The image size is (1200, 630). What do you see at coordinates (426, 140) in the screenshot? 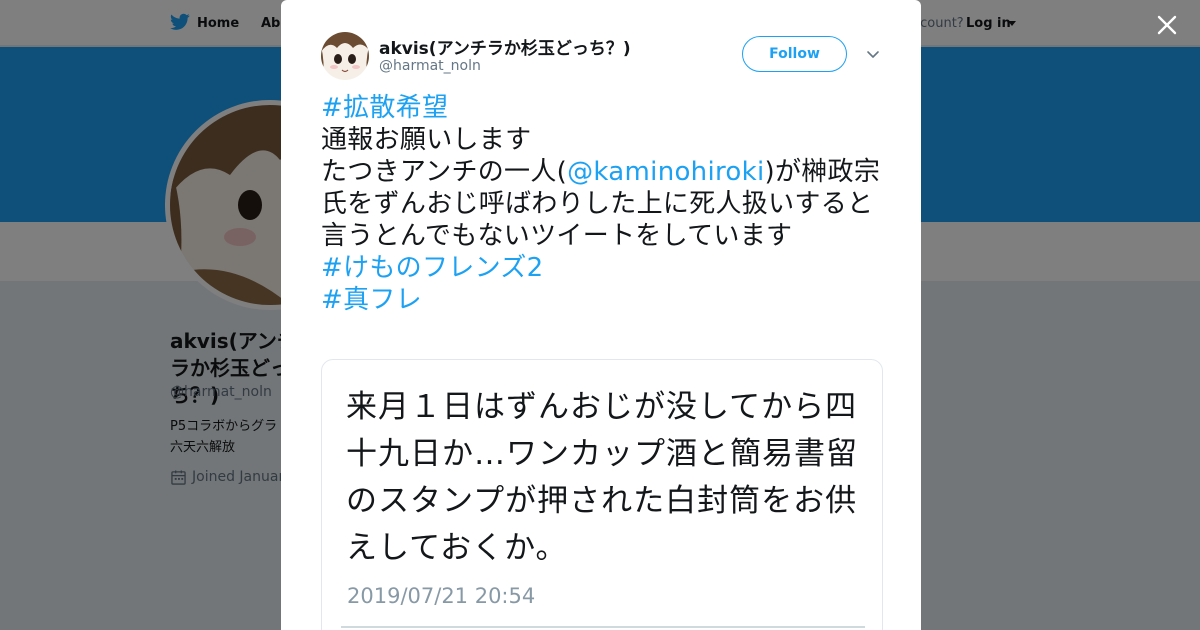
I see `tweet-text-line: 通報お願いします` at bounding box center [426, 140].